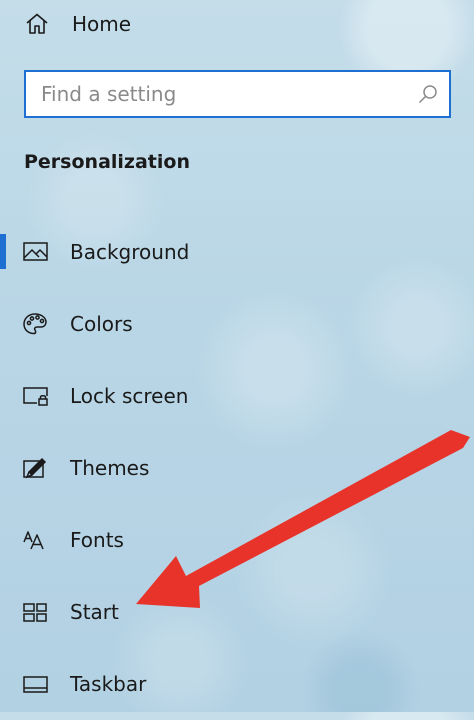 This screenshot has width=474, height=720. I want to click on nav-item-label: Lock screen, so click(129, 396).